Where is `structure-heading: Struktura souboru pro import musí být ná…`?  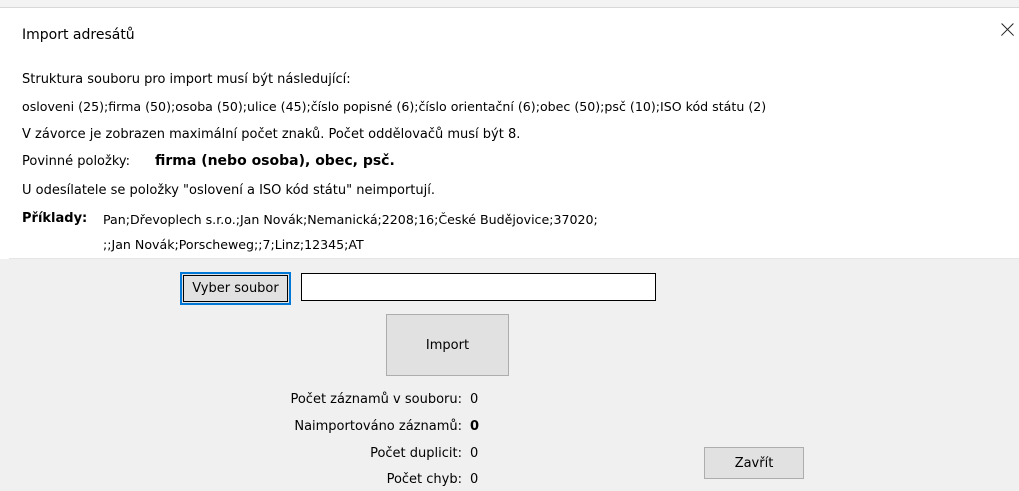
structure-heading: Struktura souboru pro import musí být ná… is located at coordinates (186, 79).